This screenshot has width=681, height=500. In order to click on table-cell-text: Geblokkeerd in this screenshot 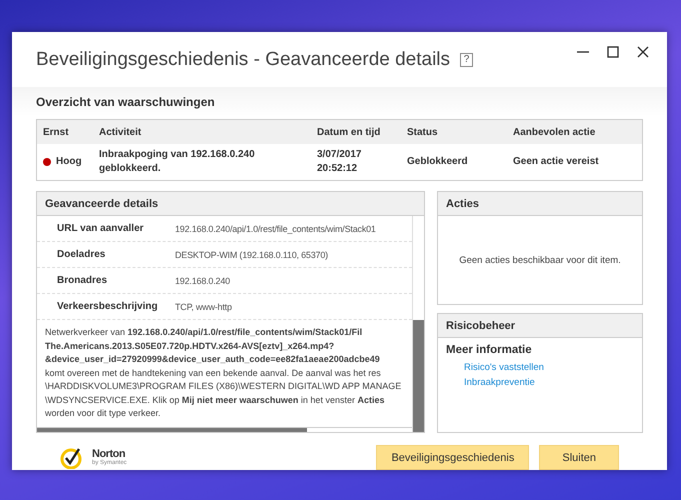, I will do `click(438, 162)`.